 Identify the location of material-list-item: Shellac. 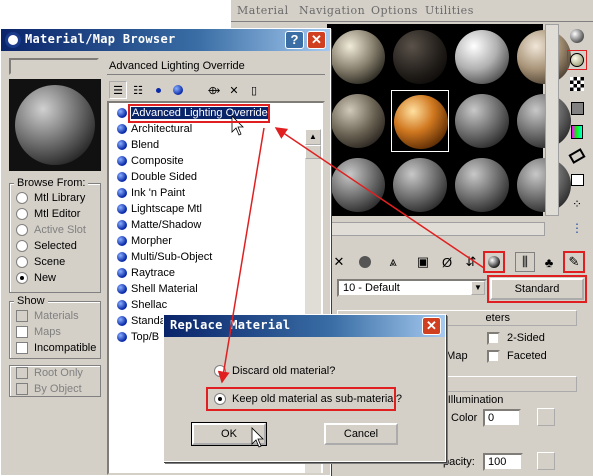
(142, 305).